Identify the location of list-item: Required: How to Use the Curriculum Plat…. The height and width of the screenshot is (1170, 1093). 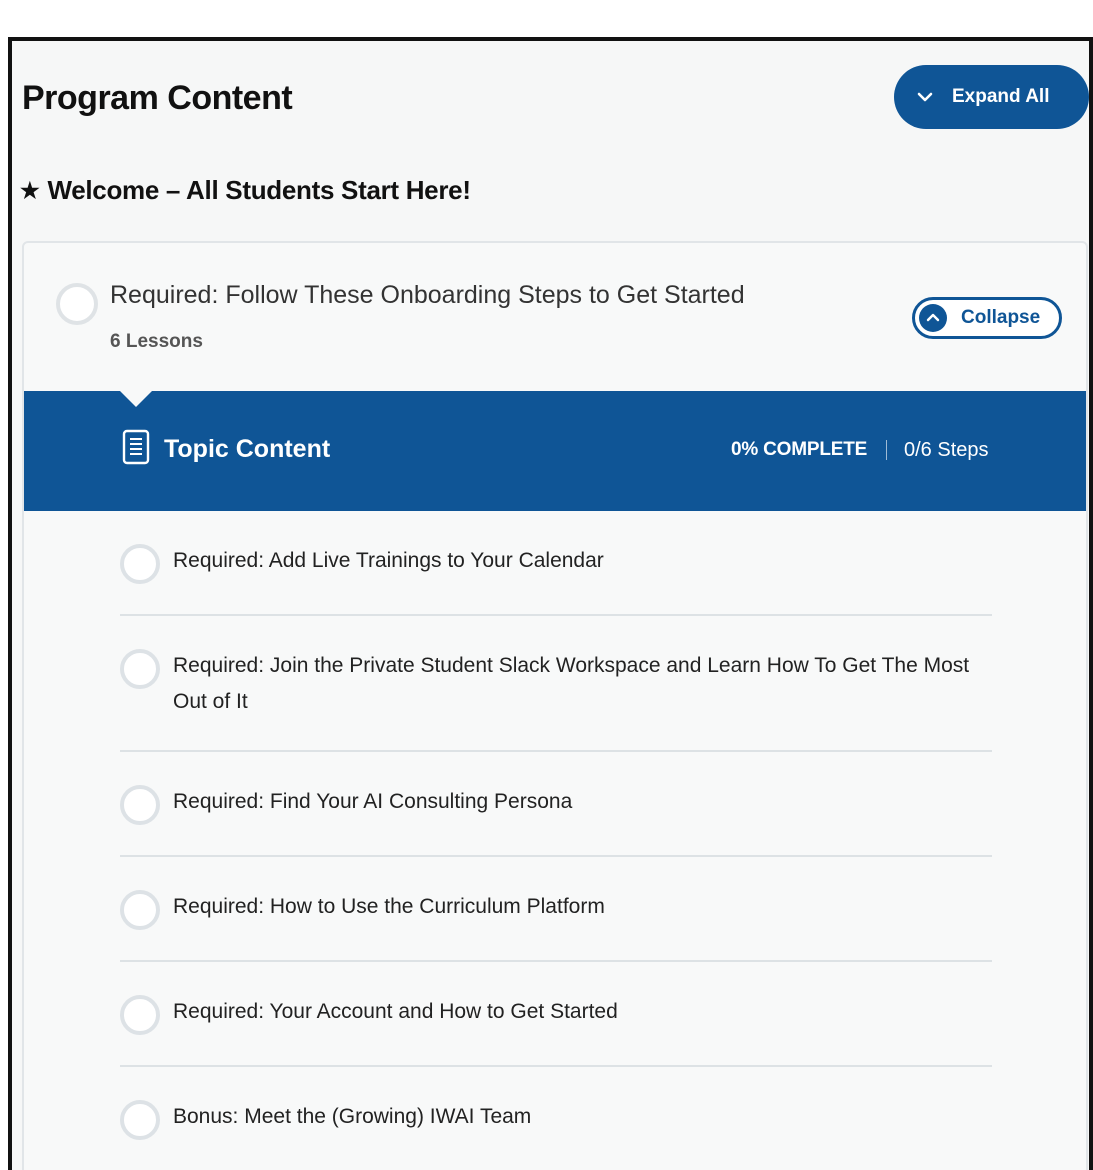
(556, 909).